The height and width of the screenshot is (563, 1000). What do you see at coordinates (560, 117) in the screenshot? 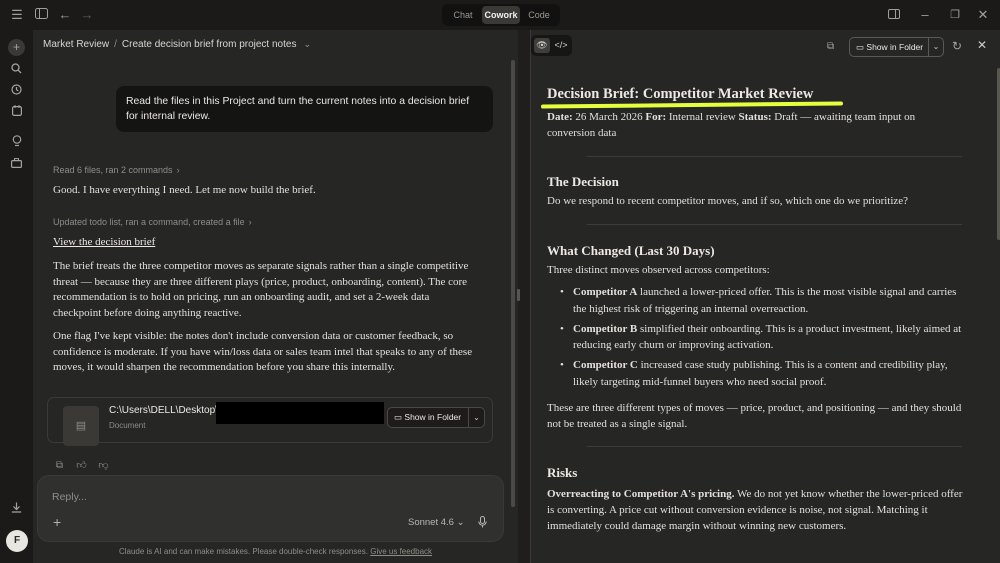
I see `date-label: Date:` at bounding box center [560, 117].